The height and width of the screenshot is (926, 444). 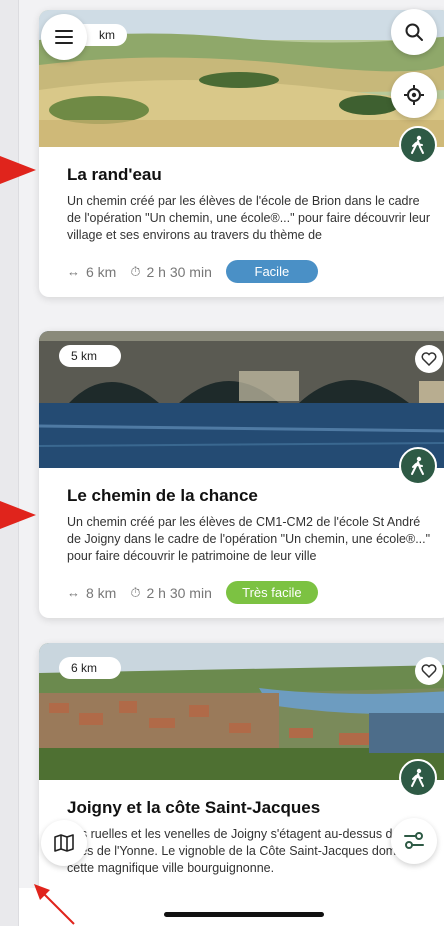 What do you see at coordinates (101, 592) in the screenshot?
I see `trail-distance: 8 km` at bounding box center [101, 592].